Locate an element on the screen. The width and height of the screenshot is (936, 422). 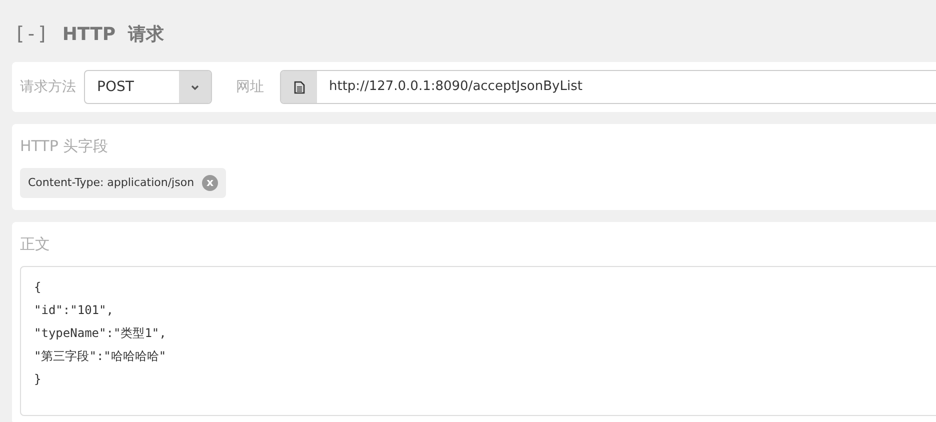
url-label: 网址 is located at coordinates (250, 87).